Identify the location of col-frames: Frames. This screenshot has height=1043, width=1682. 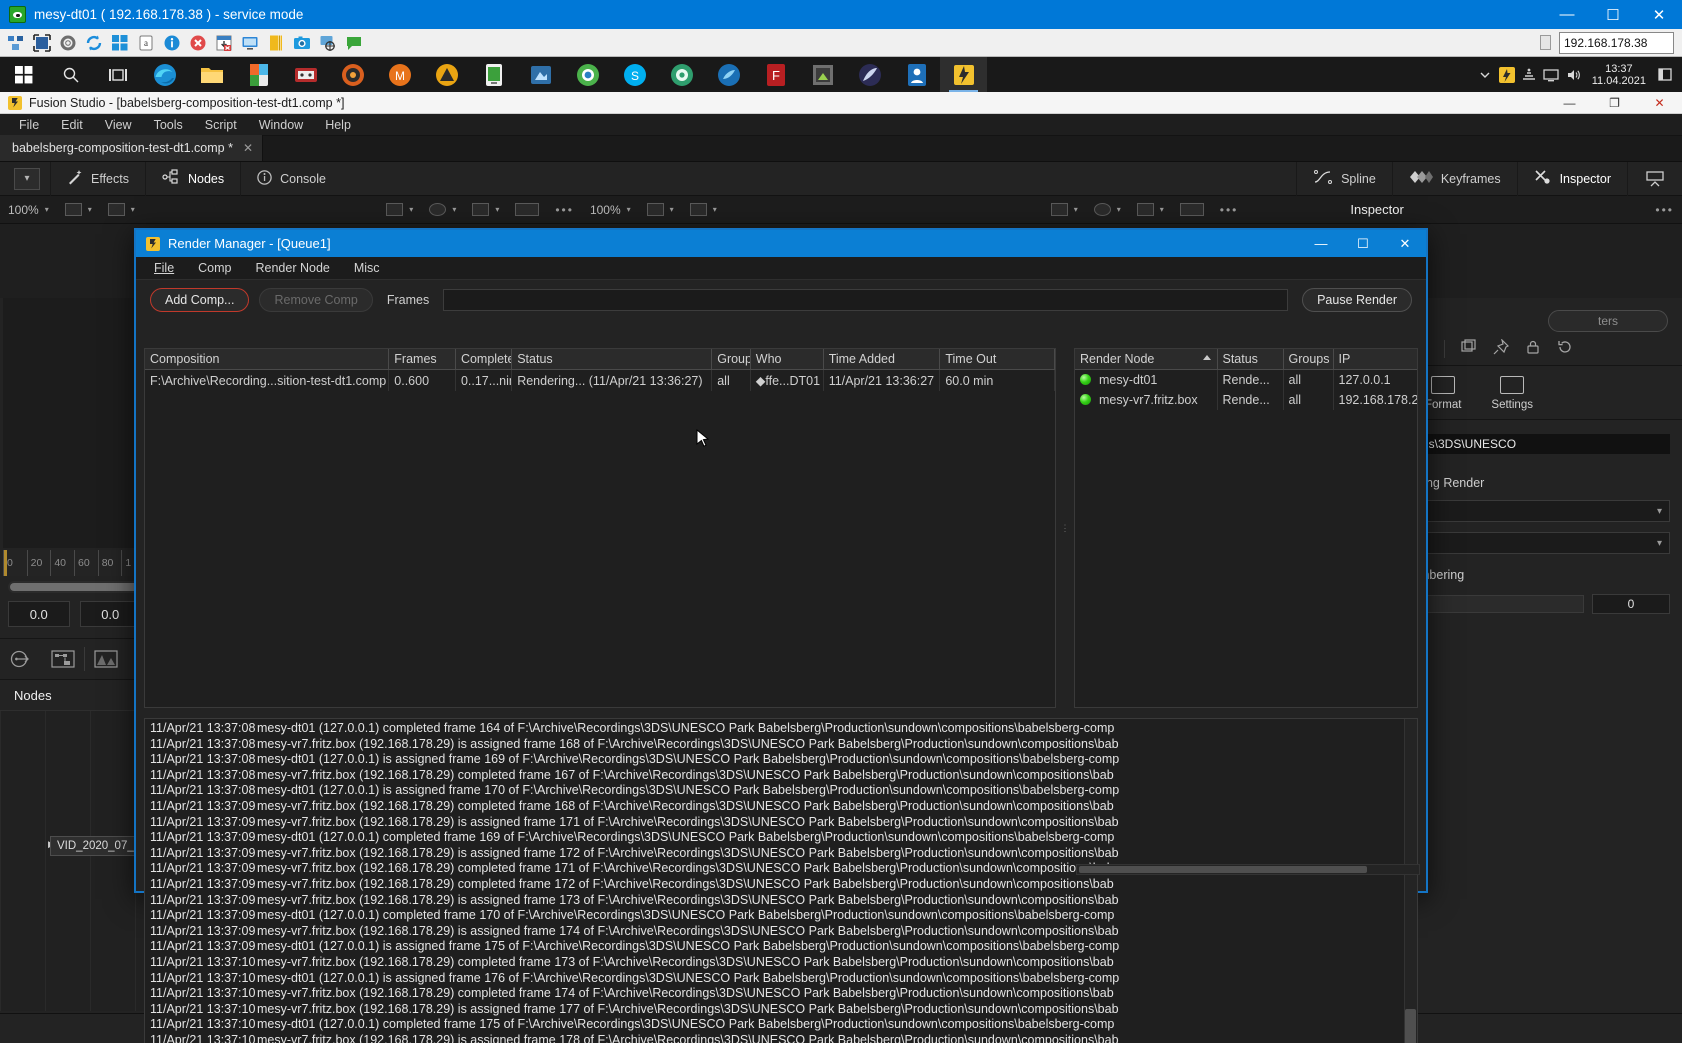
(422, 359).